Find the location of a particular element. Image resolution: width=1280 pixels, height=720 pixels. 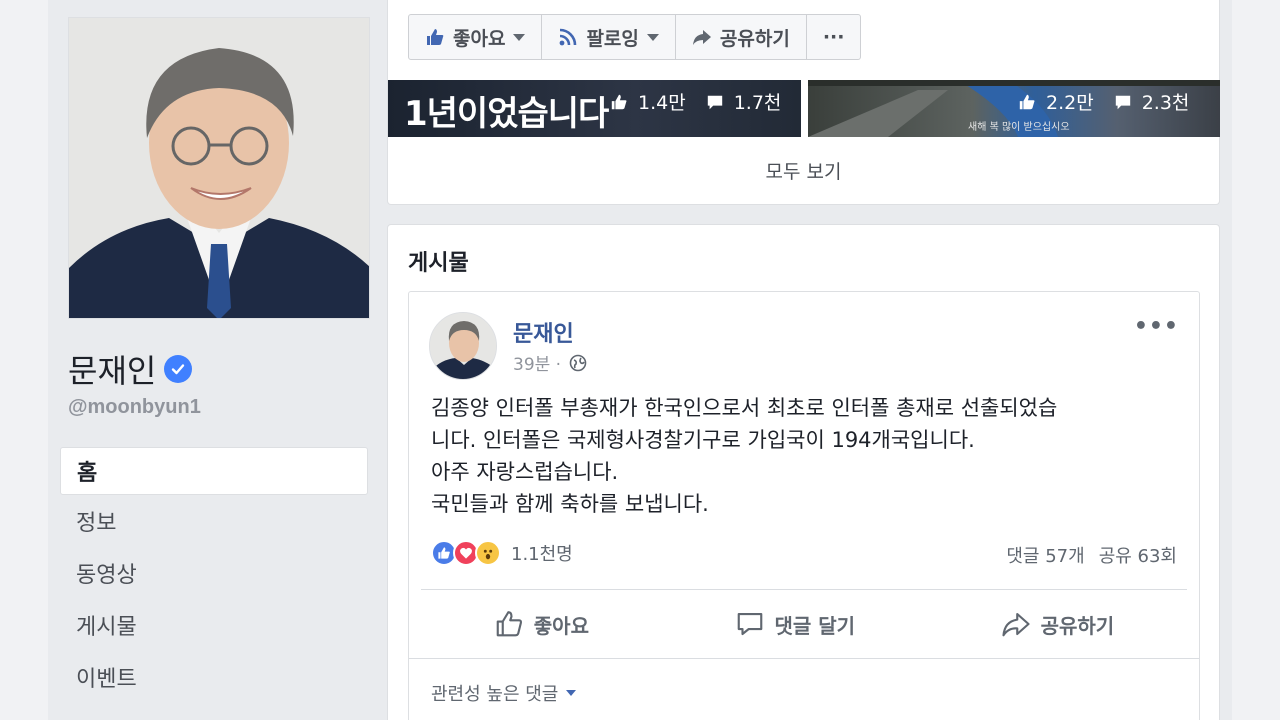

post-text-line: 김종양 인터폴 부총재가 한국인으로서 최초로 인터폴 총재로 선출되었습 is located at coordinates (744, 408).